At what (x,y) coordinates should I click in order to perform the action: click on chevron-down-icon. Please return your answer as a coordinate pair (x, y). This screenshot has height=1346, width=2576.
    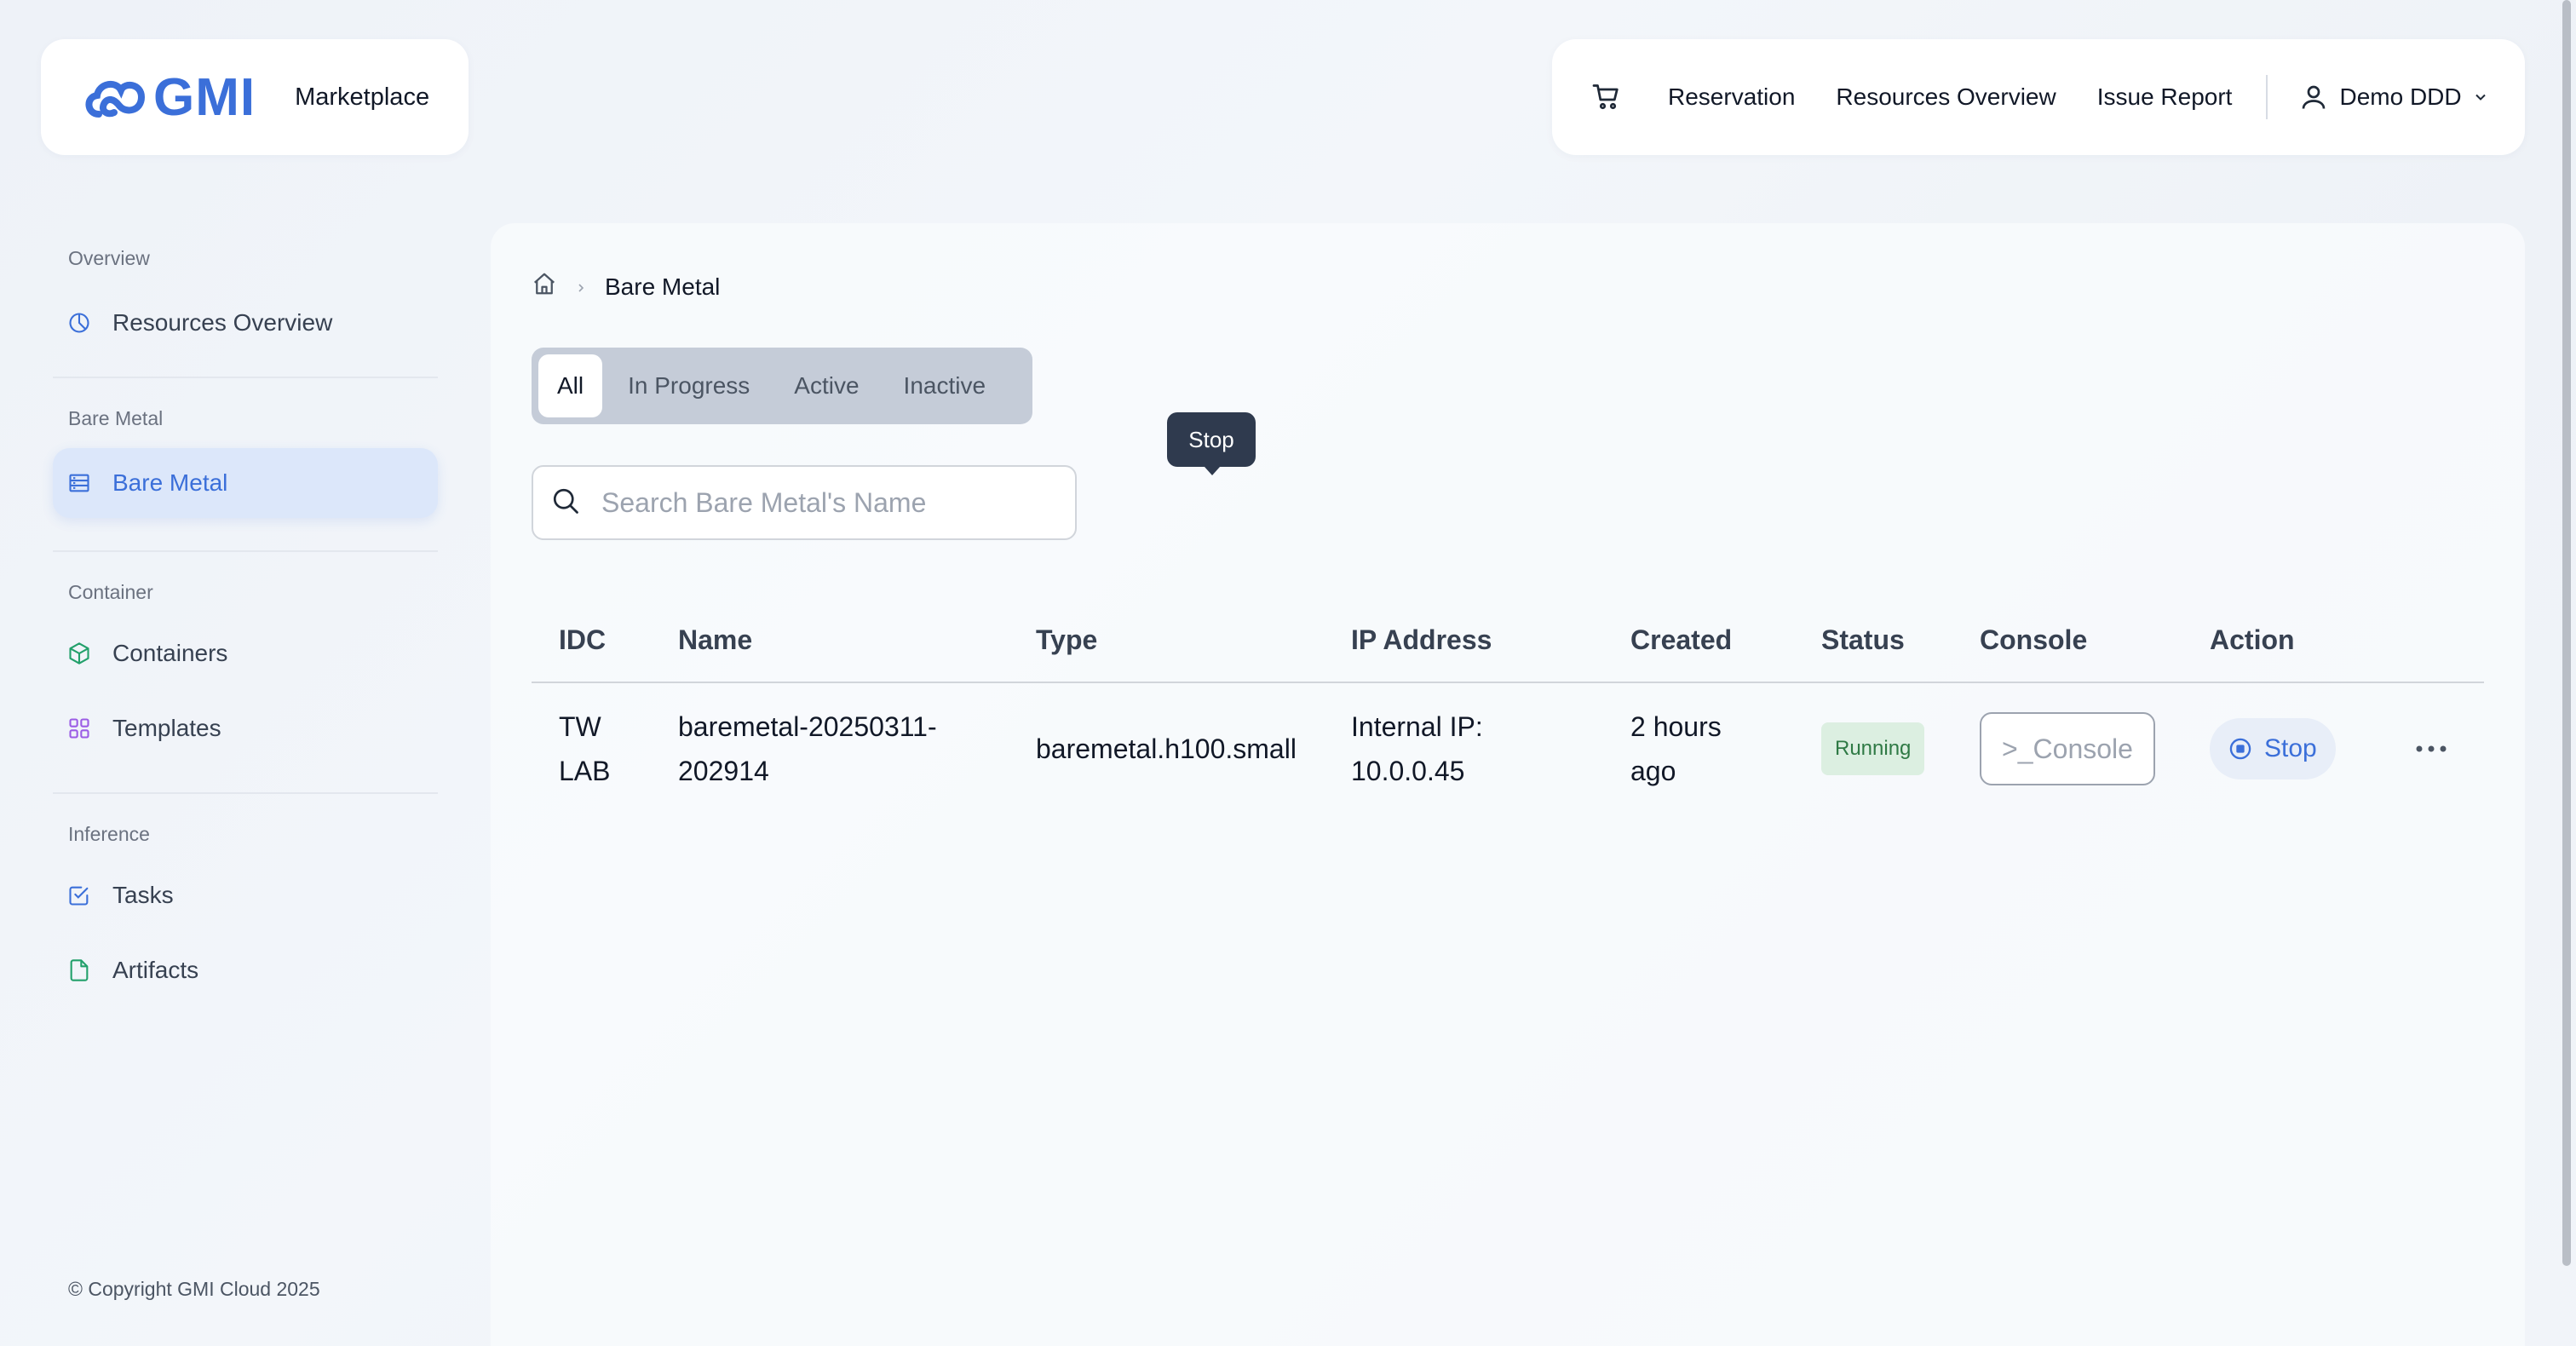
    Looking at the image, I should click on (2481, 97).